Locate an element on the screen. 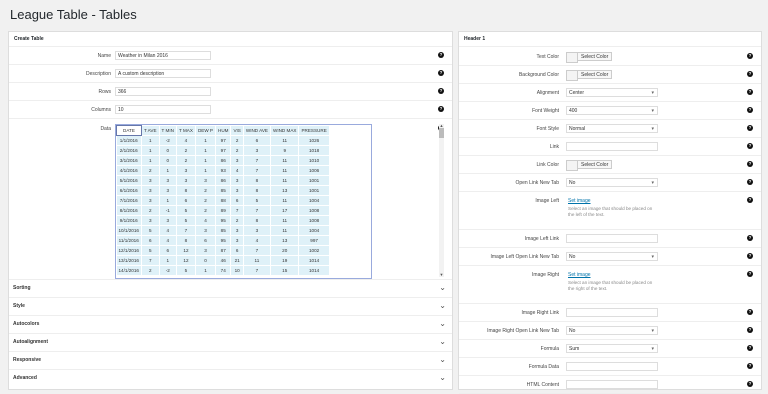 The height and width of the screenshot is (394, 768). grid-cell: 10 is located at coordinates (237, 270).